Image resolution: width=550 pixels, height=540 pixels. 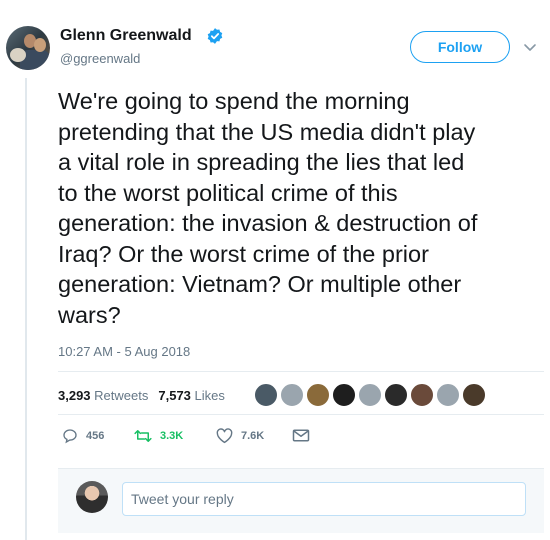 I want to click on like-count: 7.6K, so click(x=253, y=436).